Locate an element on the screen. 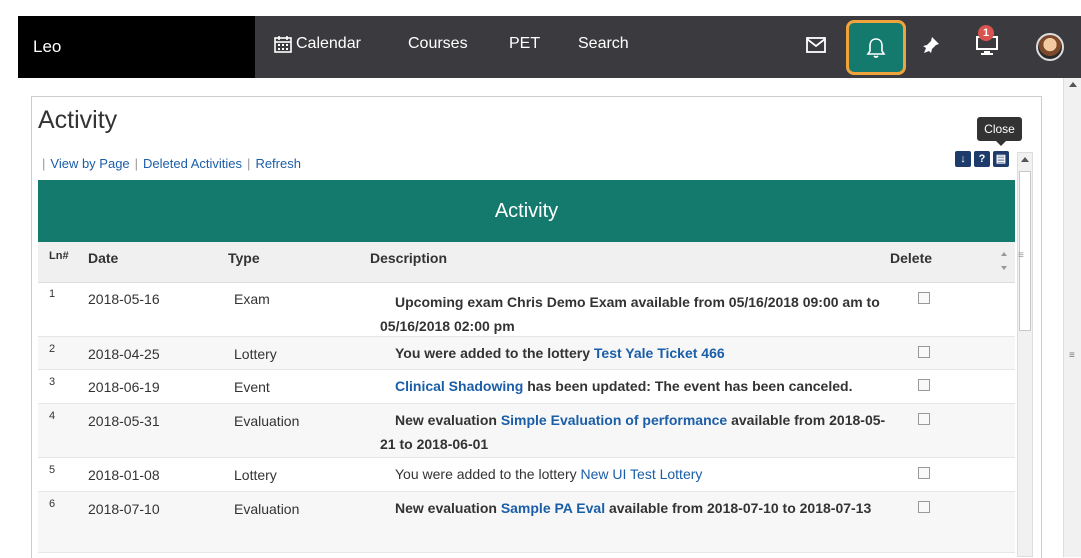 The height and width of the screenshot is (558, 1081). notification-count-badge: 1 is located at coordinates (986, 33).